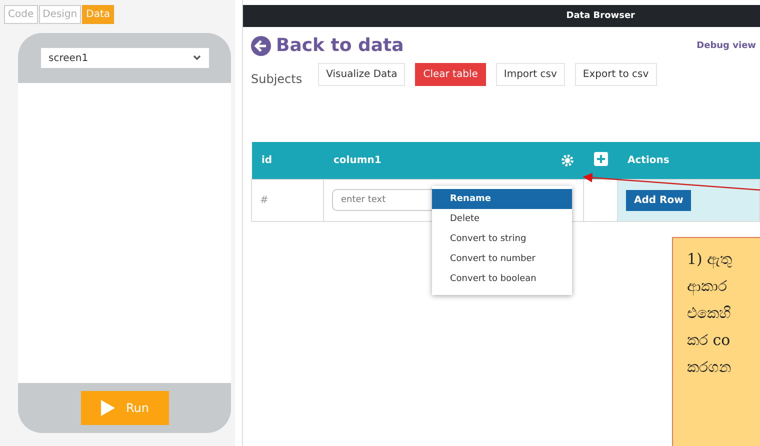 The height and width of the screenshot is (446, 760). Describe the element at coordinates (124, 58) in the screenshot. I see `screen-dropdown: screen1` at that location.